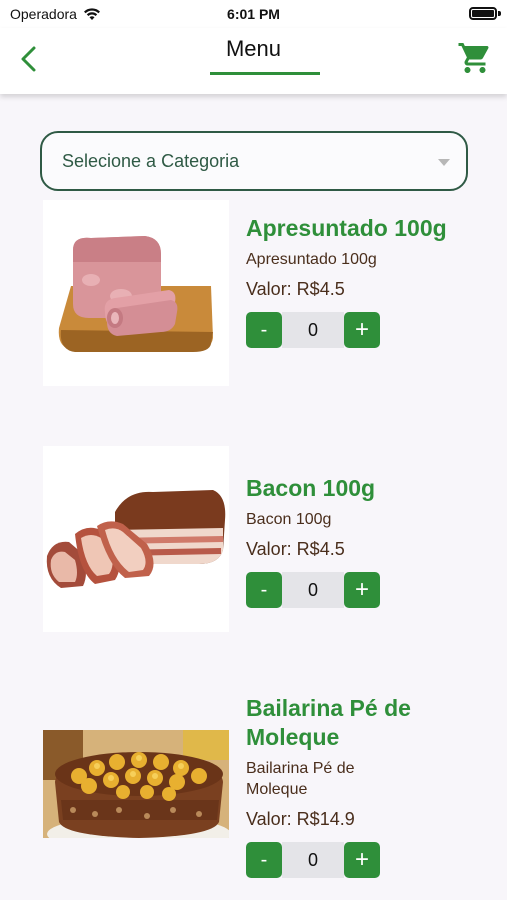  What do you see at coordinates (254, 161) in the screenshot?
I see `category-select: Selecione a Categoria` at bounding box center [254, 161].